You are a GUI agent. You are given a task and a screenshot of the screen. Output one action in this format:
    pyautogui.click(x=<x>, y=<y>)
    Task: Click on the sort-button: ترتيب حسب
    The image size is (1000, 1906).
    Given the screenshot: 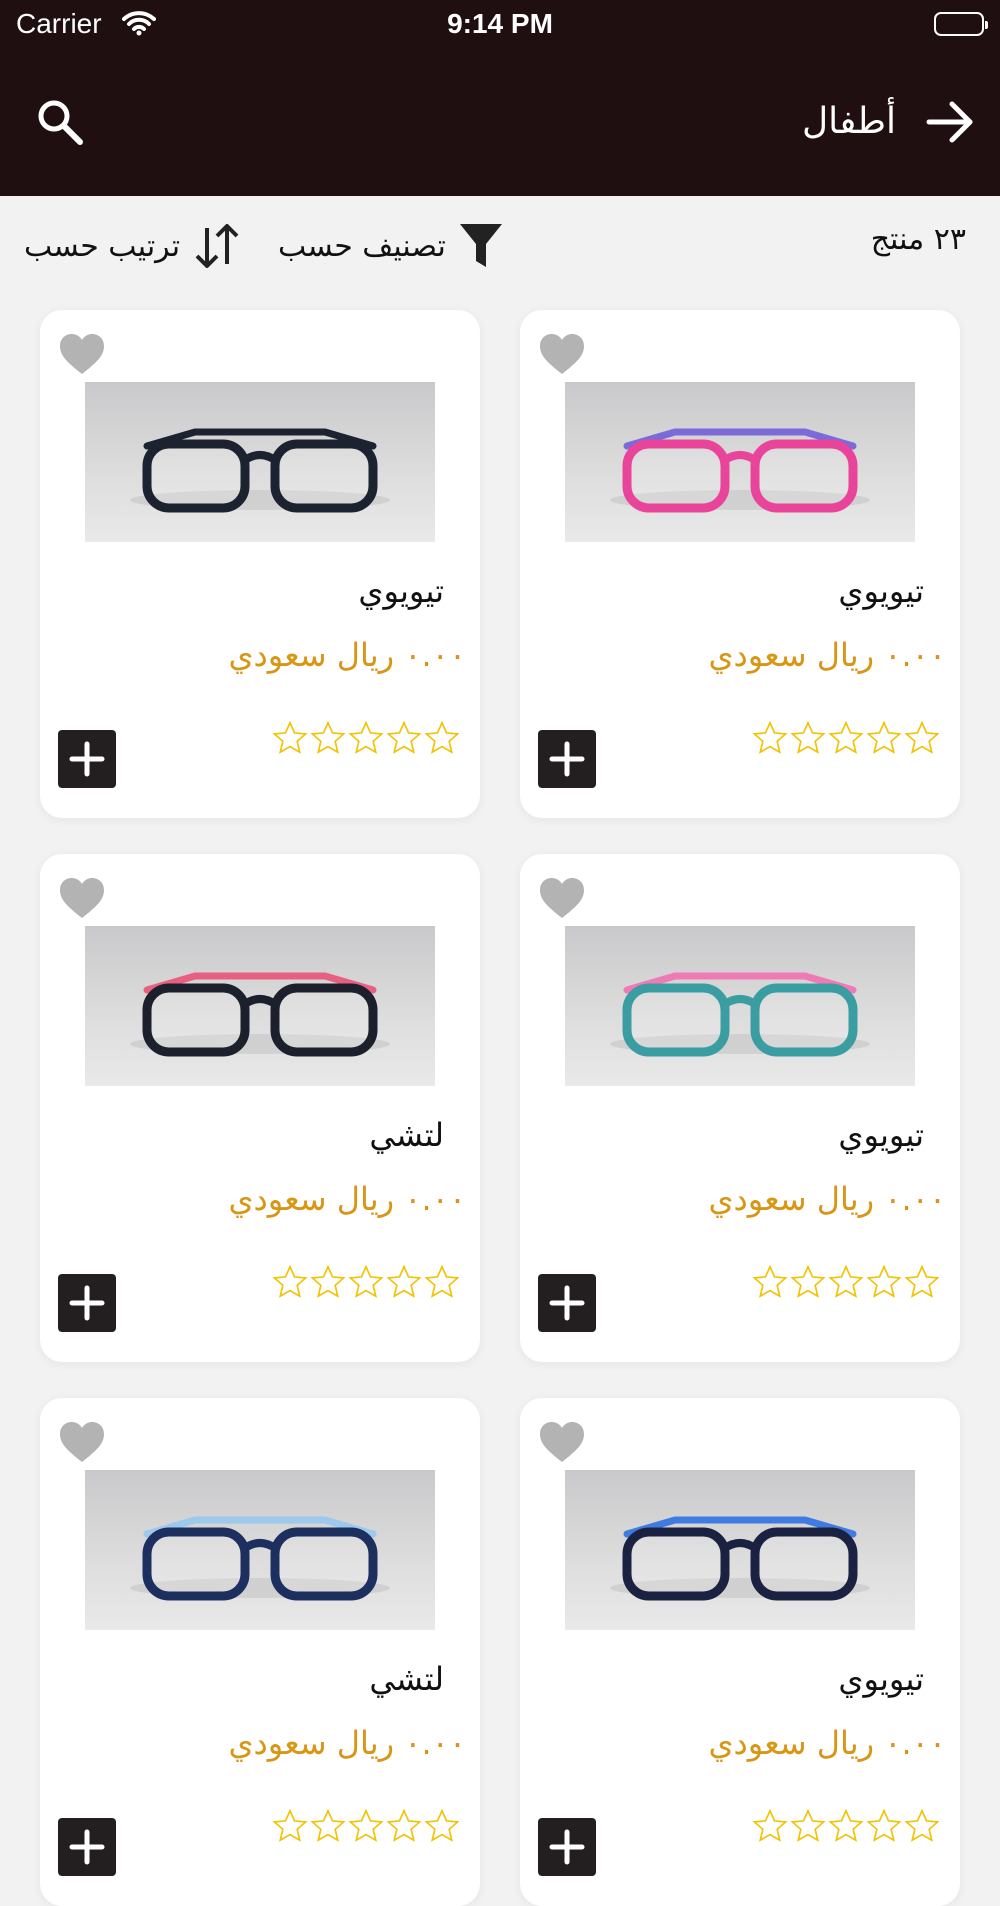 What is the action you would take?
    pyautogui.click(x=133, y=246)
    